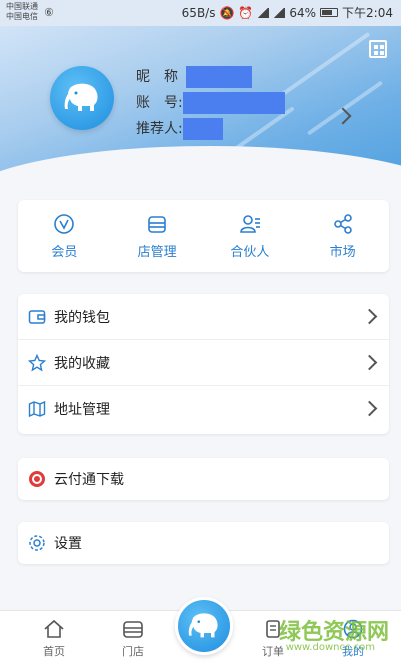  I want to click on center-home-button, so click(204, 626).